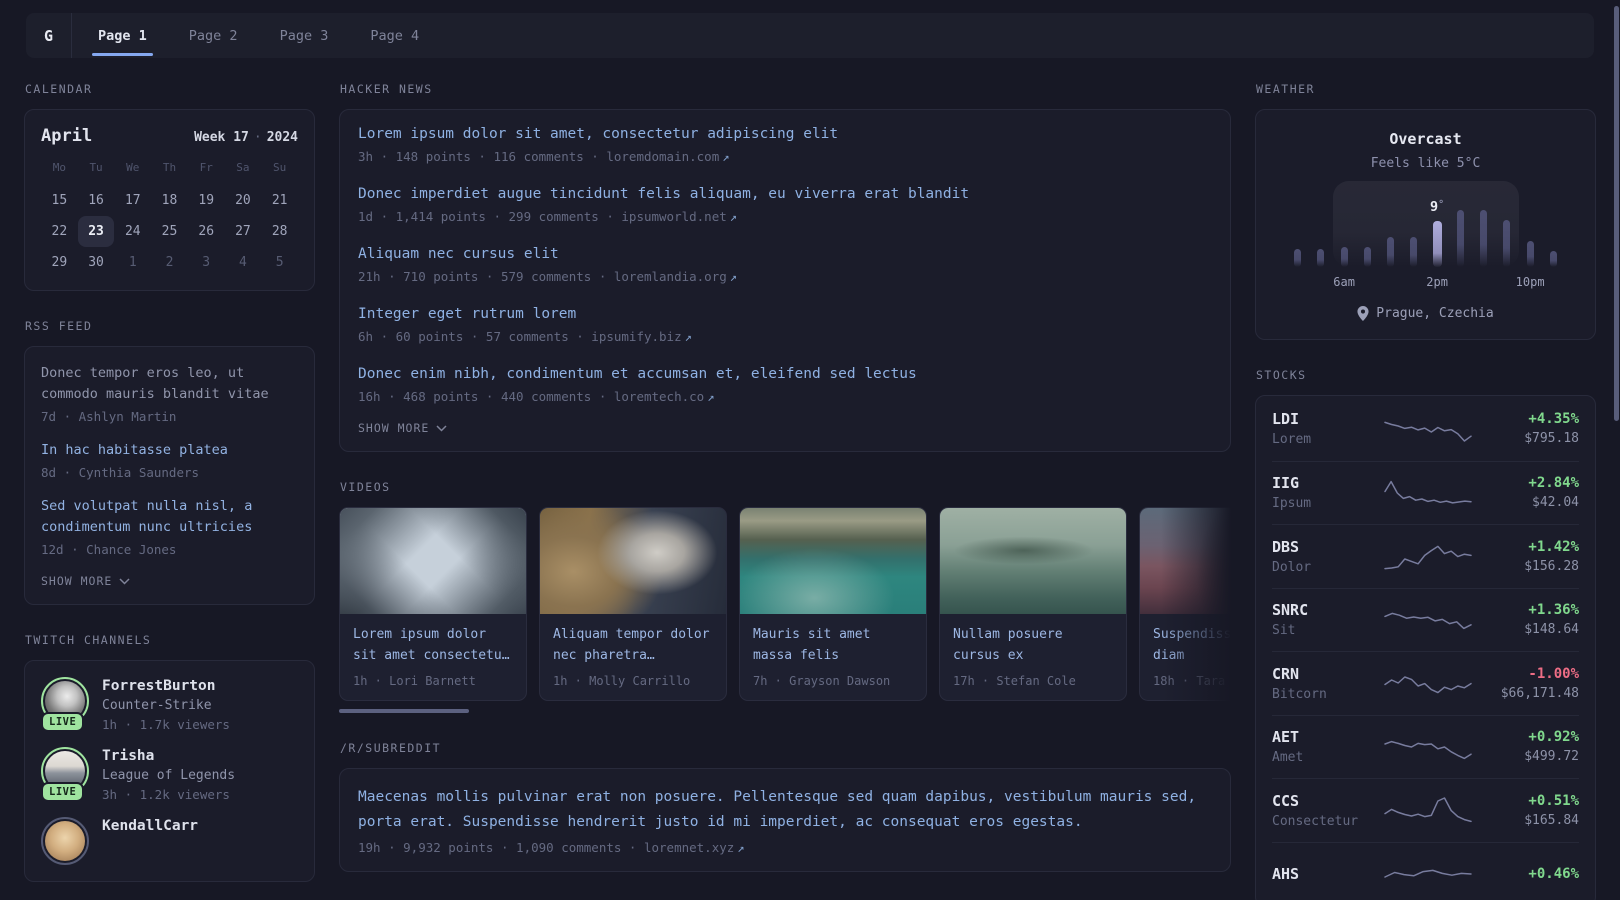 This screenshot has height=900, width=1620. I want to click on stock-change: +2.84%, so click(1553, 483).